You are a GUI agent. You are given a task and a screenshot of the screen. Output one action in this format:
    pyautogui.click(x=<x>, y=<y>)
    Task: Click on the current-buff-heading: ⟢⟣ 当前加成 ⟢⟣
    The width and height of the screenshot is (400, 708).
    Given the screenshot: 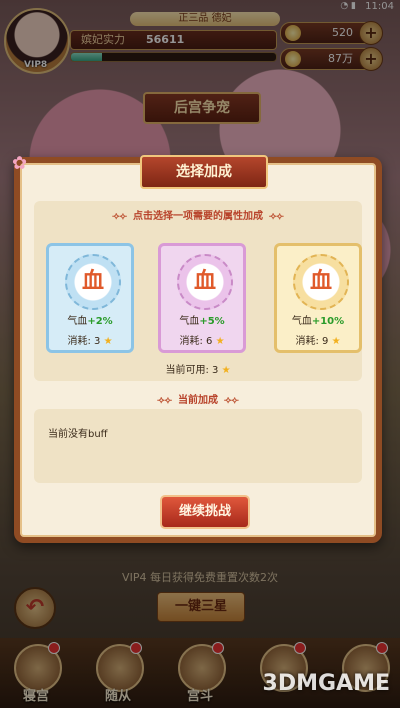 What is the action you would take?
    pyautogui.click(x=198, y=400)
    